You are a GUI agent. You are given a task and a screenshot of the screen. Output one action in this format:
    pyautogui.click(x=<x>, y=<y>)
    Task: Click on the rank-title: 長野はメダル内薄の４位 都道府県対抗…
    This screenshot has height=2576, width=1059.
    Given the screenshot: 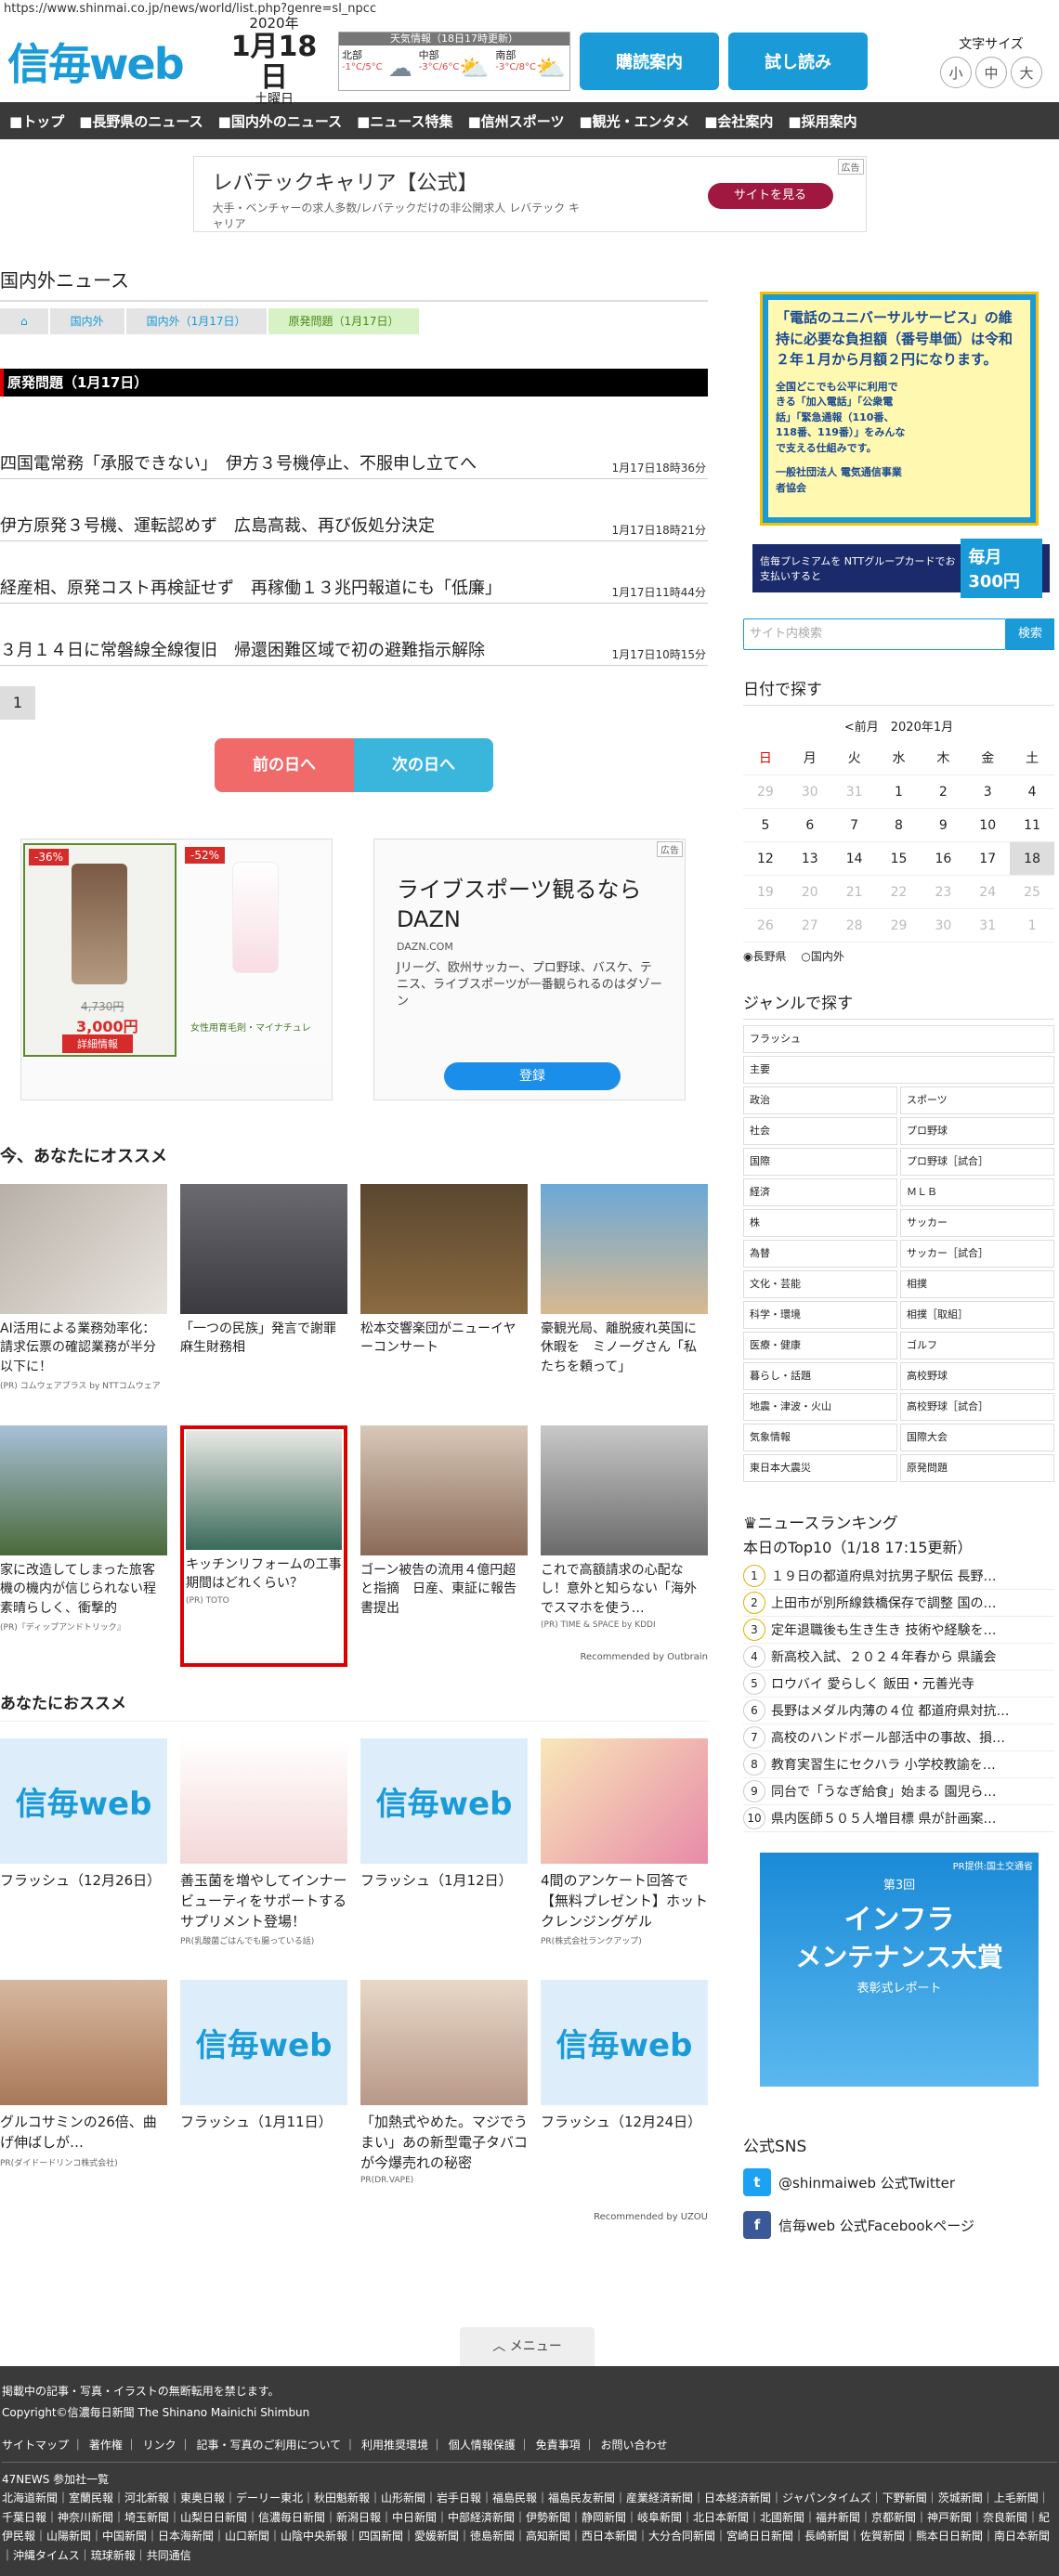 What is the action you would take?
    pyautogui.click(x=890, y=1710)
    